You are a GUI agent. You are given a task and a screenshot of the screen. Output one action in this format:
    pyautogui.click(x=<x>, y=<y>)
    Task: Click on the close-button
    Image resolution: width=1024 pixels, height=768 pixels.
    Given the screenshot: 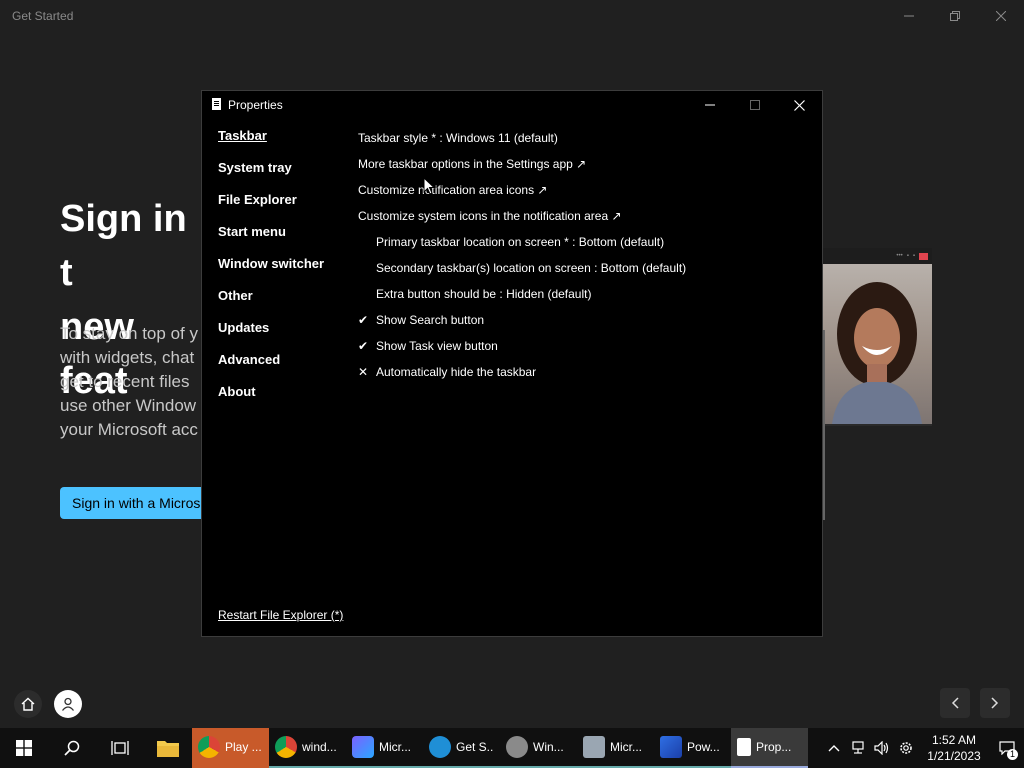 What is the action you would take?
    pyautogui.click(x=1001, y=16)
    